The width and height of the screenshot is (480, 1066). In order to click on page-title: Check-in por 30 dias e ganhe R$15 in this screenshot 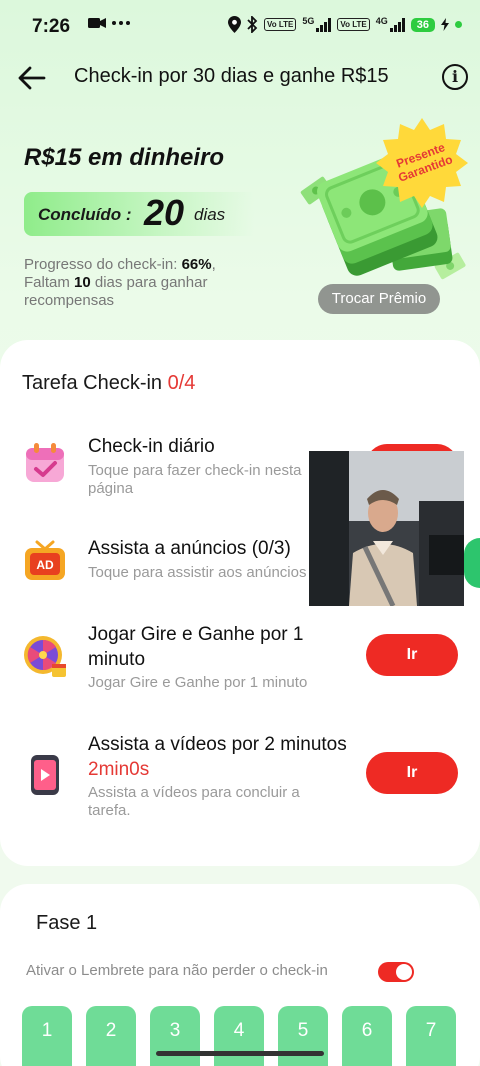, I will do `click(231, 76)`.